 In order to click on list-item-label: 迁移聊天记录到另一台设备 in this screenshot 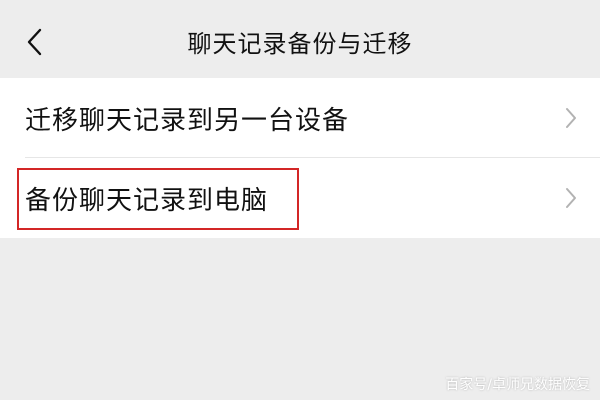, I will do `click(187, 120)`.